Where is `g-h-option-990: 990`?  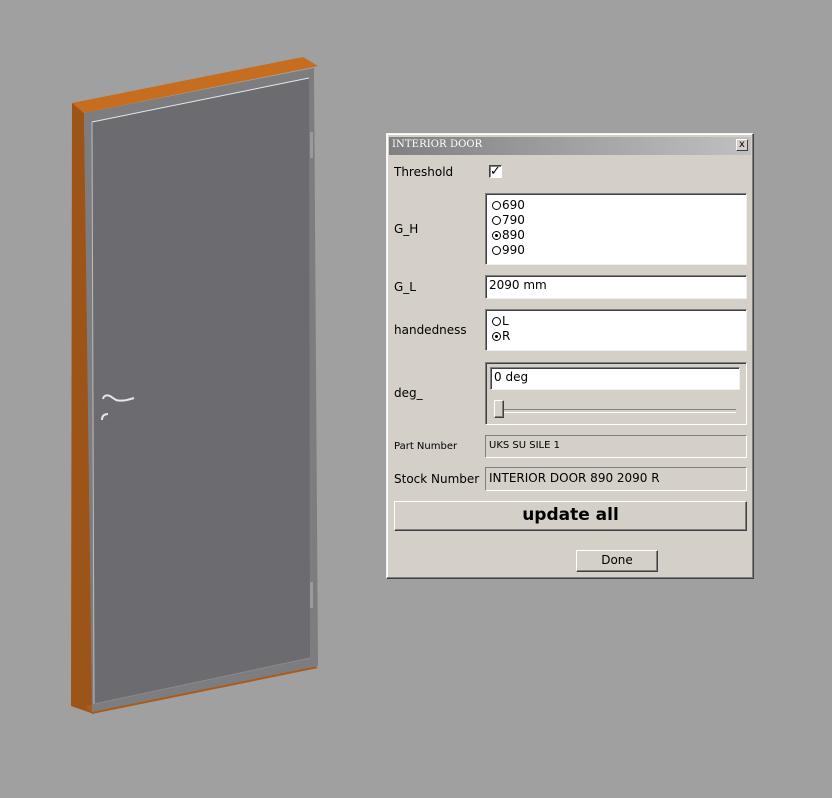
g-h-option-990: 990 is located at coordinates (508, 251).